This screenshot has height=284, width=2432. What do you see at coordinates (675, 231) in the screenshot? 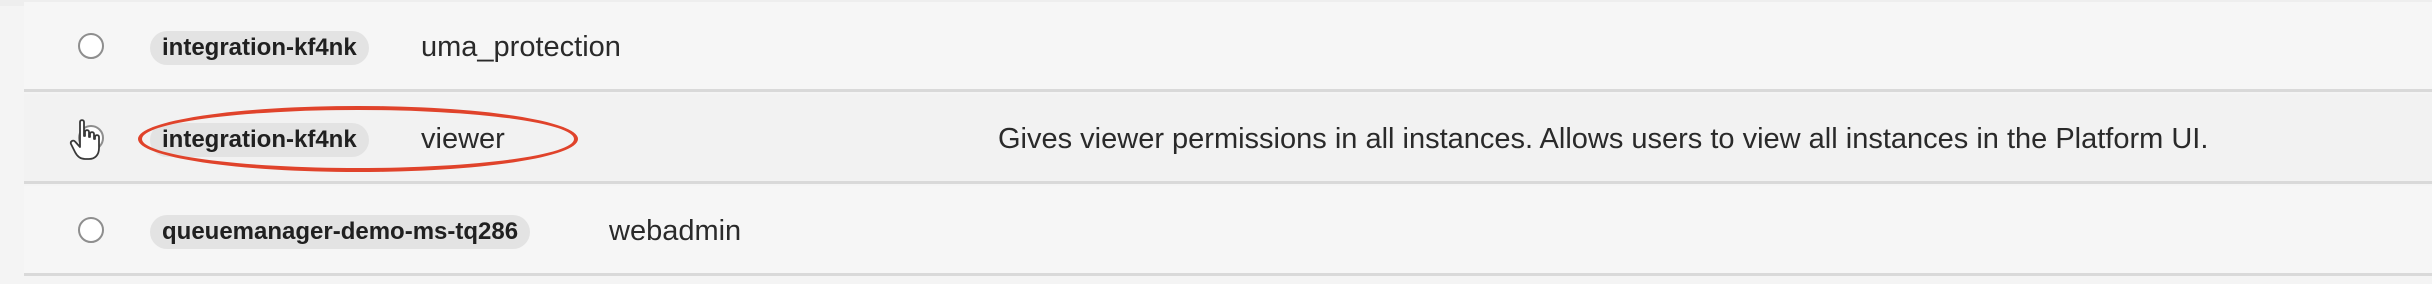
I see `role-name: webadmin` at bounding box center [675, 231].